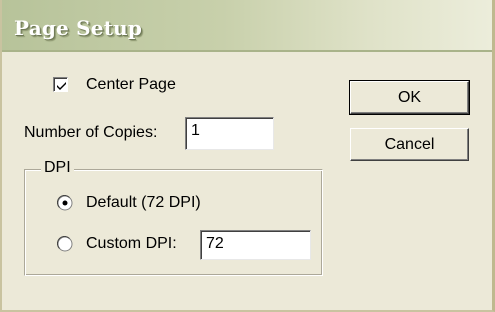 Image resolution: width=495 pixels, height=312 pixels. What do you see at coordinates (131, 85) in the screenshot?
I see `center-page-label: Center Page` at bounding box center [131, 85].